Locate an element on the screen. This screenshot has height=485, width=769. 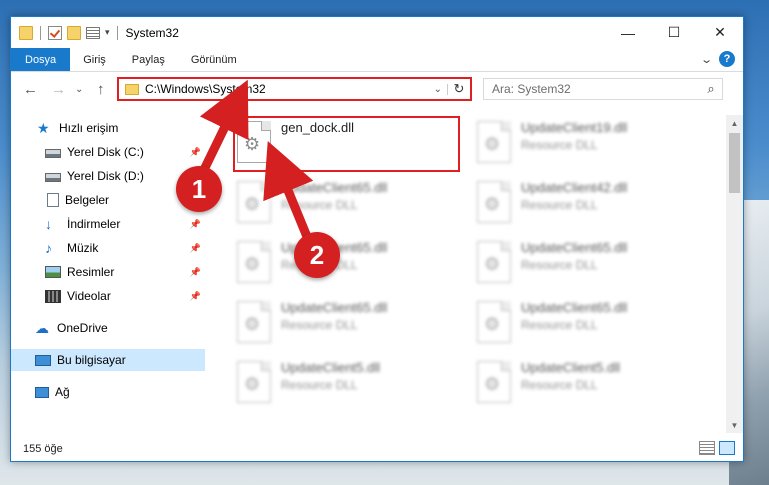
sidebar-item-label: Resimler is located at coordinates (91, 272).